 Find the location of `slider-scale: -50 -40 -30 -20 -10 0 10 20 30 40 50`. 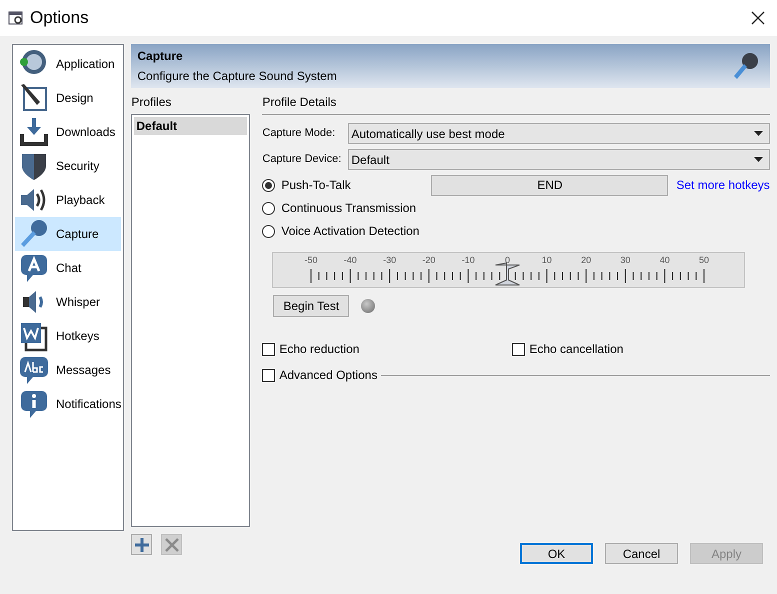

slider-scale: -50 -40 -30 -20 -10 0 10 20 30 40 50 is located at coordinates (509, 270).